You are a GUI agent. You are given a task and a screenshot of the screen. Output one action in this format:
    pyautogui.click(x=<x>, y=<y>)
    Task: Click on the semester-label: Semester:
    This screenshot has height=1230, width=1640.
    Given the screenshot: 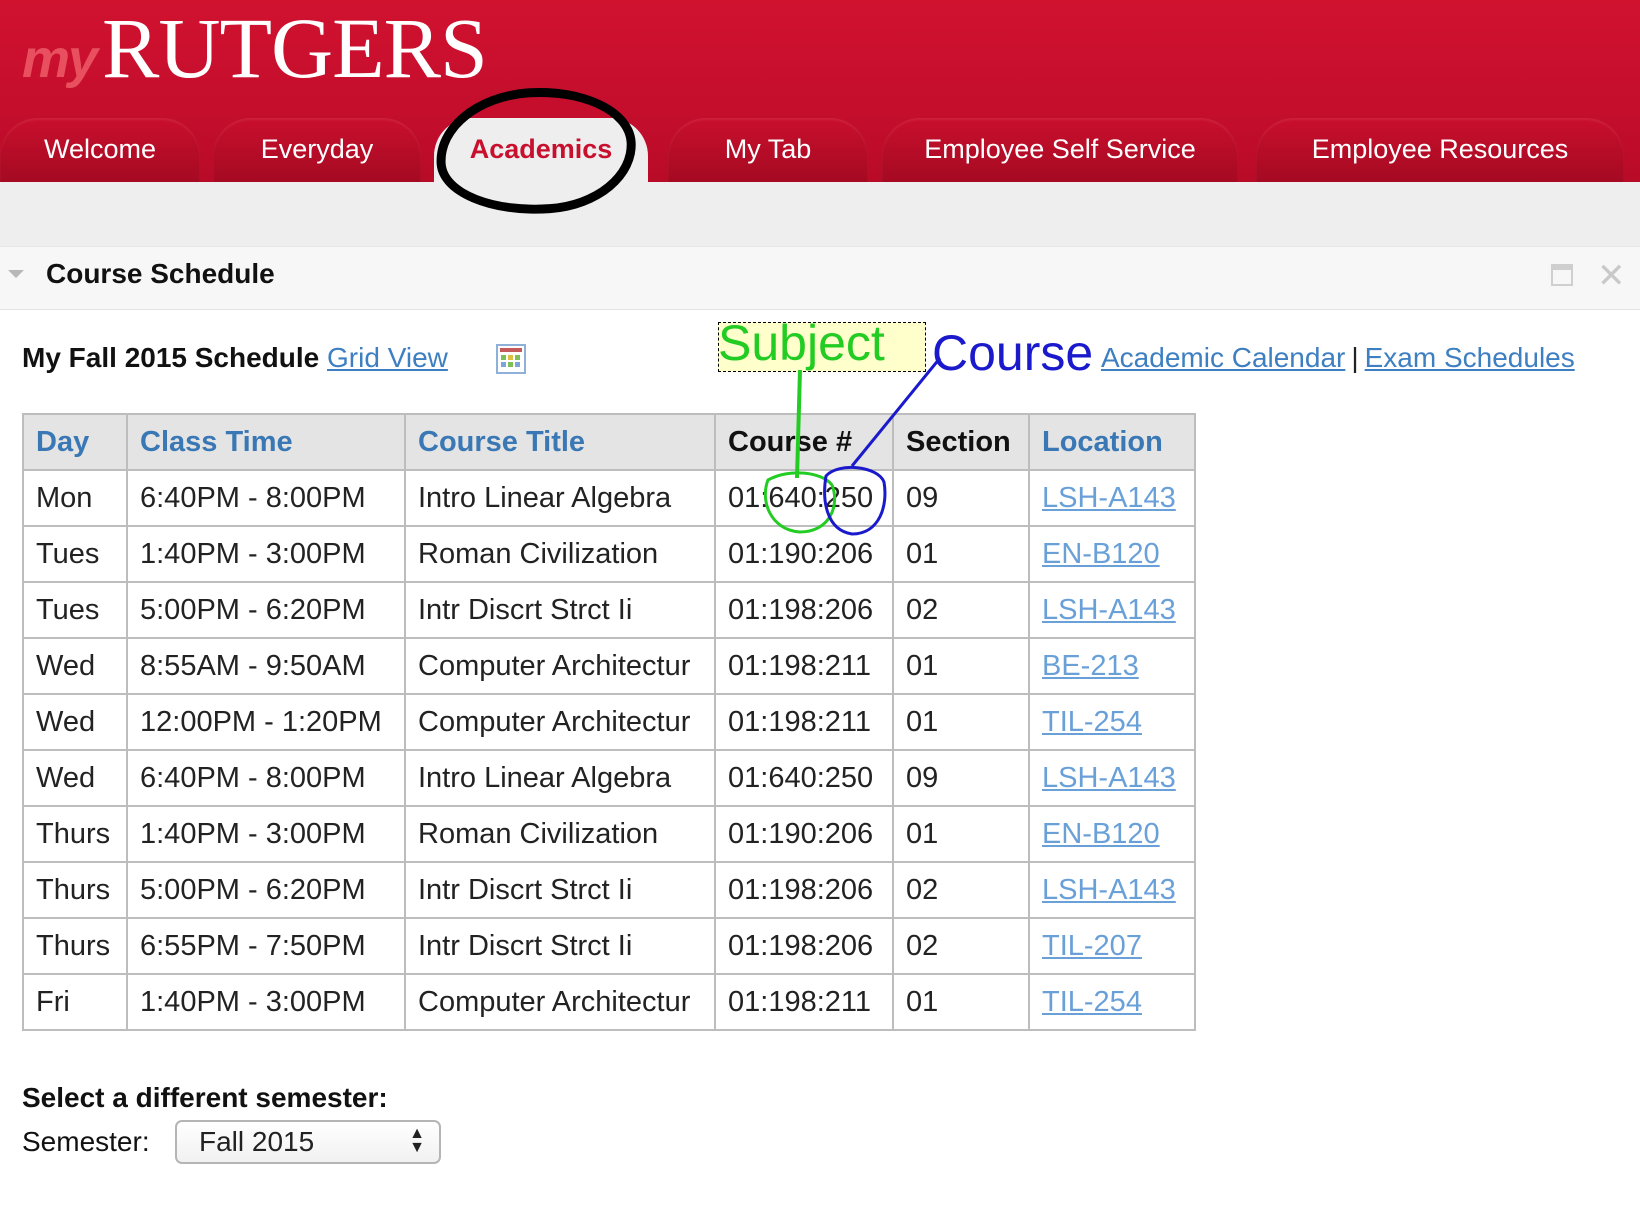 What is the action you would take?
    pyautogui.click(x=86, y=1141)
    